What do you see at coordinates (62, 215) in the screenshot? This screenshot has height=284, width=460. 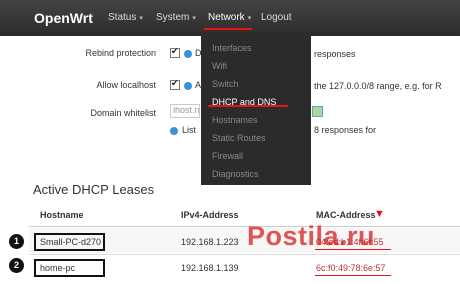 I see `column-header-hostname: Hostname` at bounding box center [62, 215].